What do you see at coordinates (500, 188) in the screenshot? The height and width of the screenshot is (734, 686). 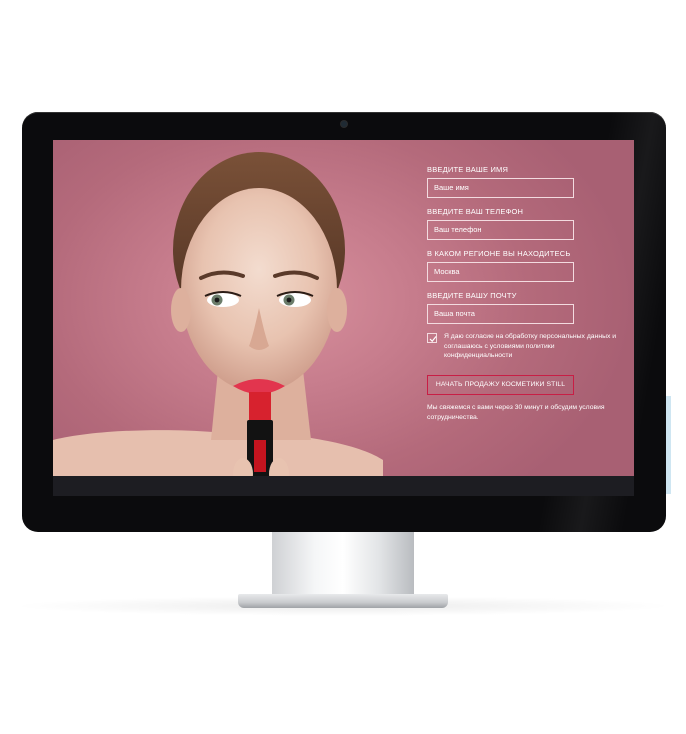 I see `name-field: Ваше имя` at bounding box center [500, 188].